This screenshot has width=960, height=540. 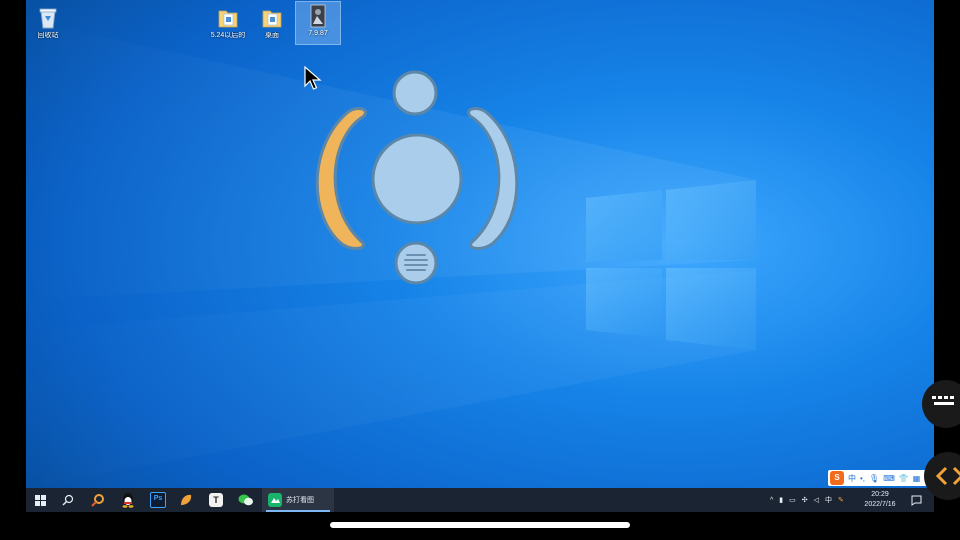 I want to click on floating-controller, so click(x=417, y=179).